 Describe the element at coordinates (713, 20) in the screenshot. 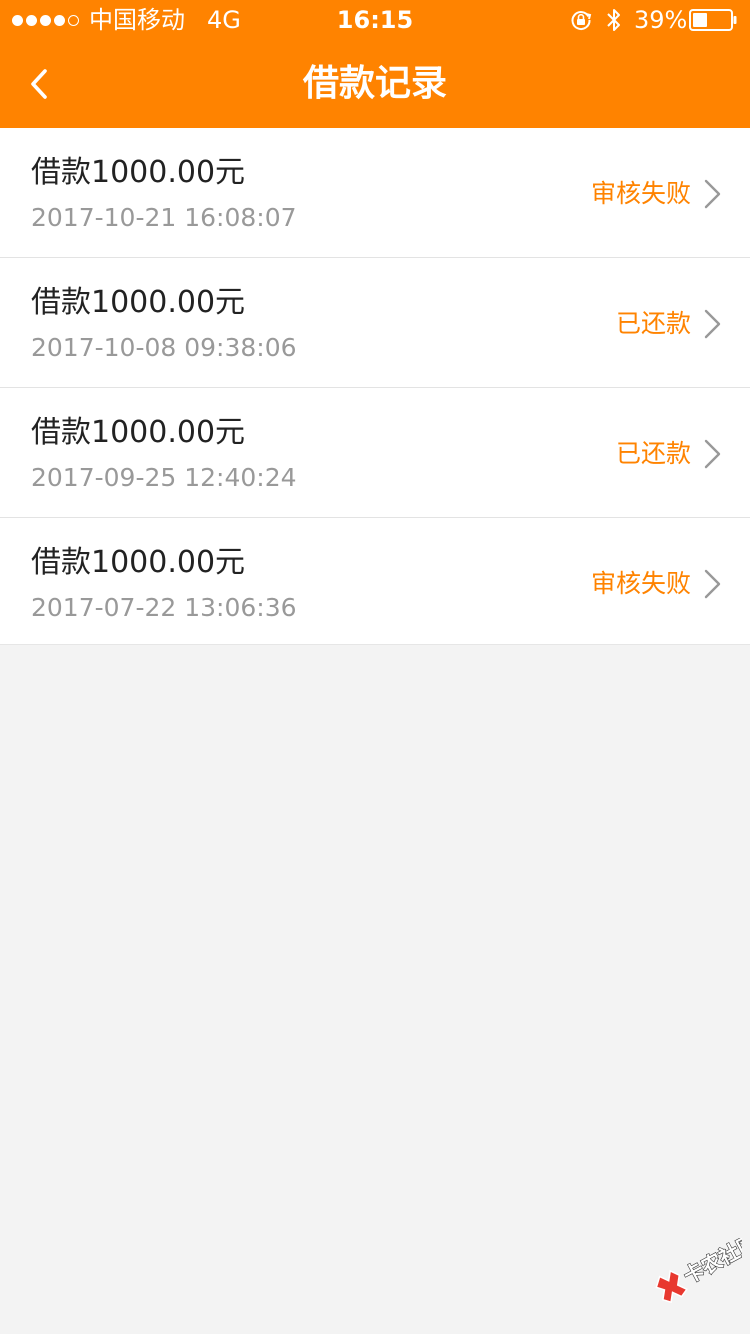

I see `battery-icon` at that location.